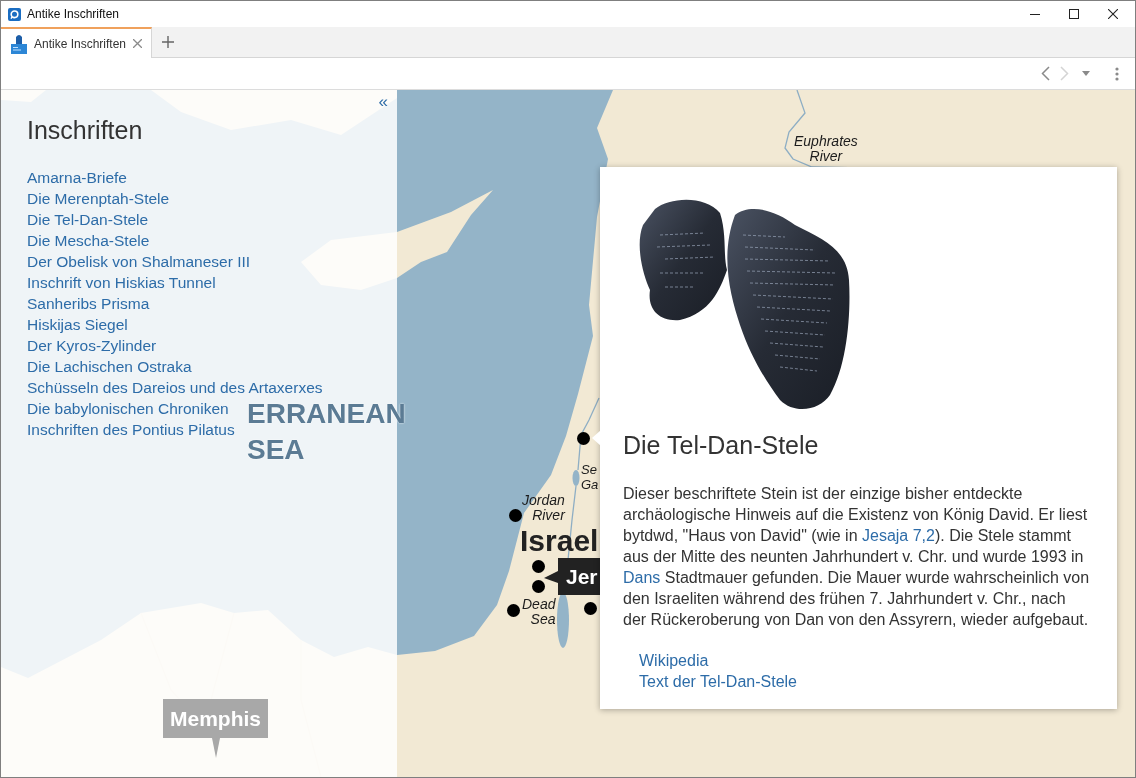 This screenshot has width=1136, height=778. What do you see at coordinates (579, 576) in the screenshot?
I see `city-label: Jer` at bounding box center [579, 576].